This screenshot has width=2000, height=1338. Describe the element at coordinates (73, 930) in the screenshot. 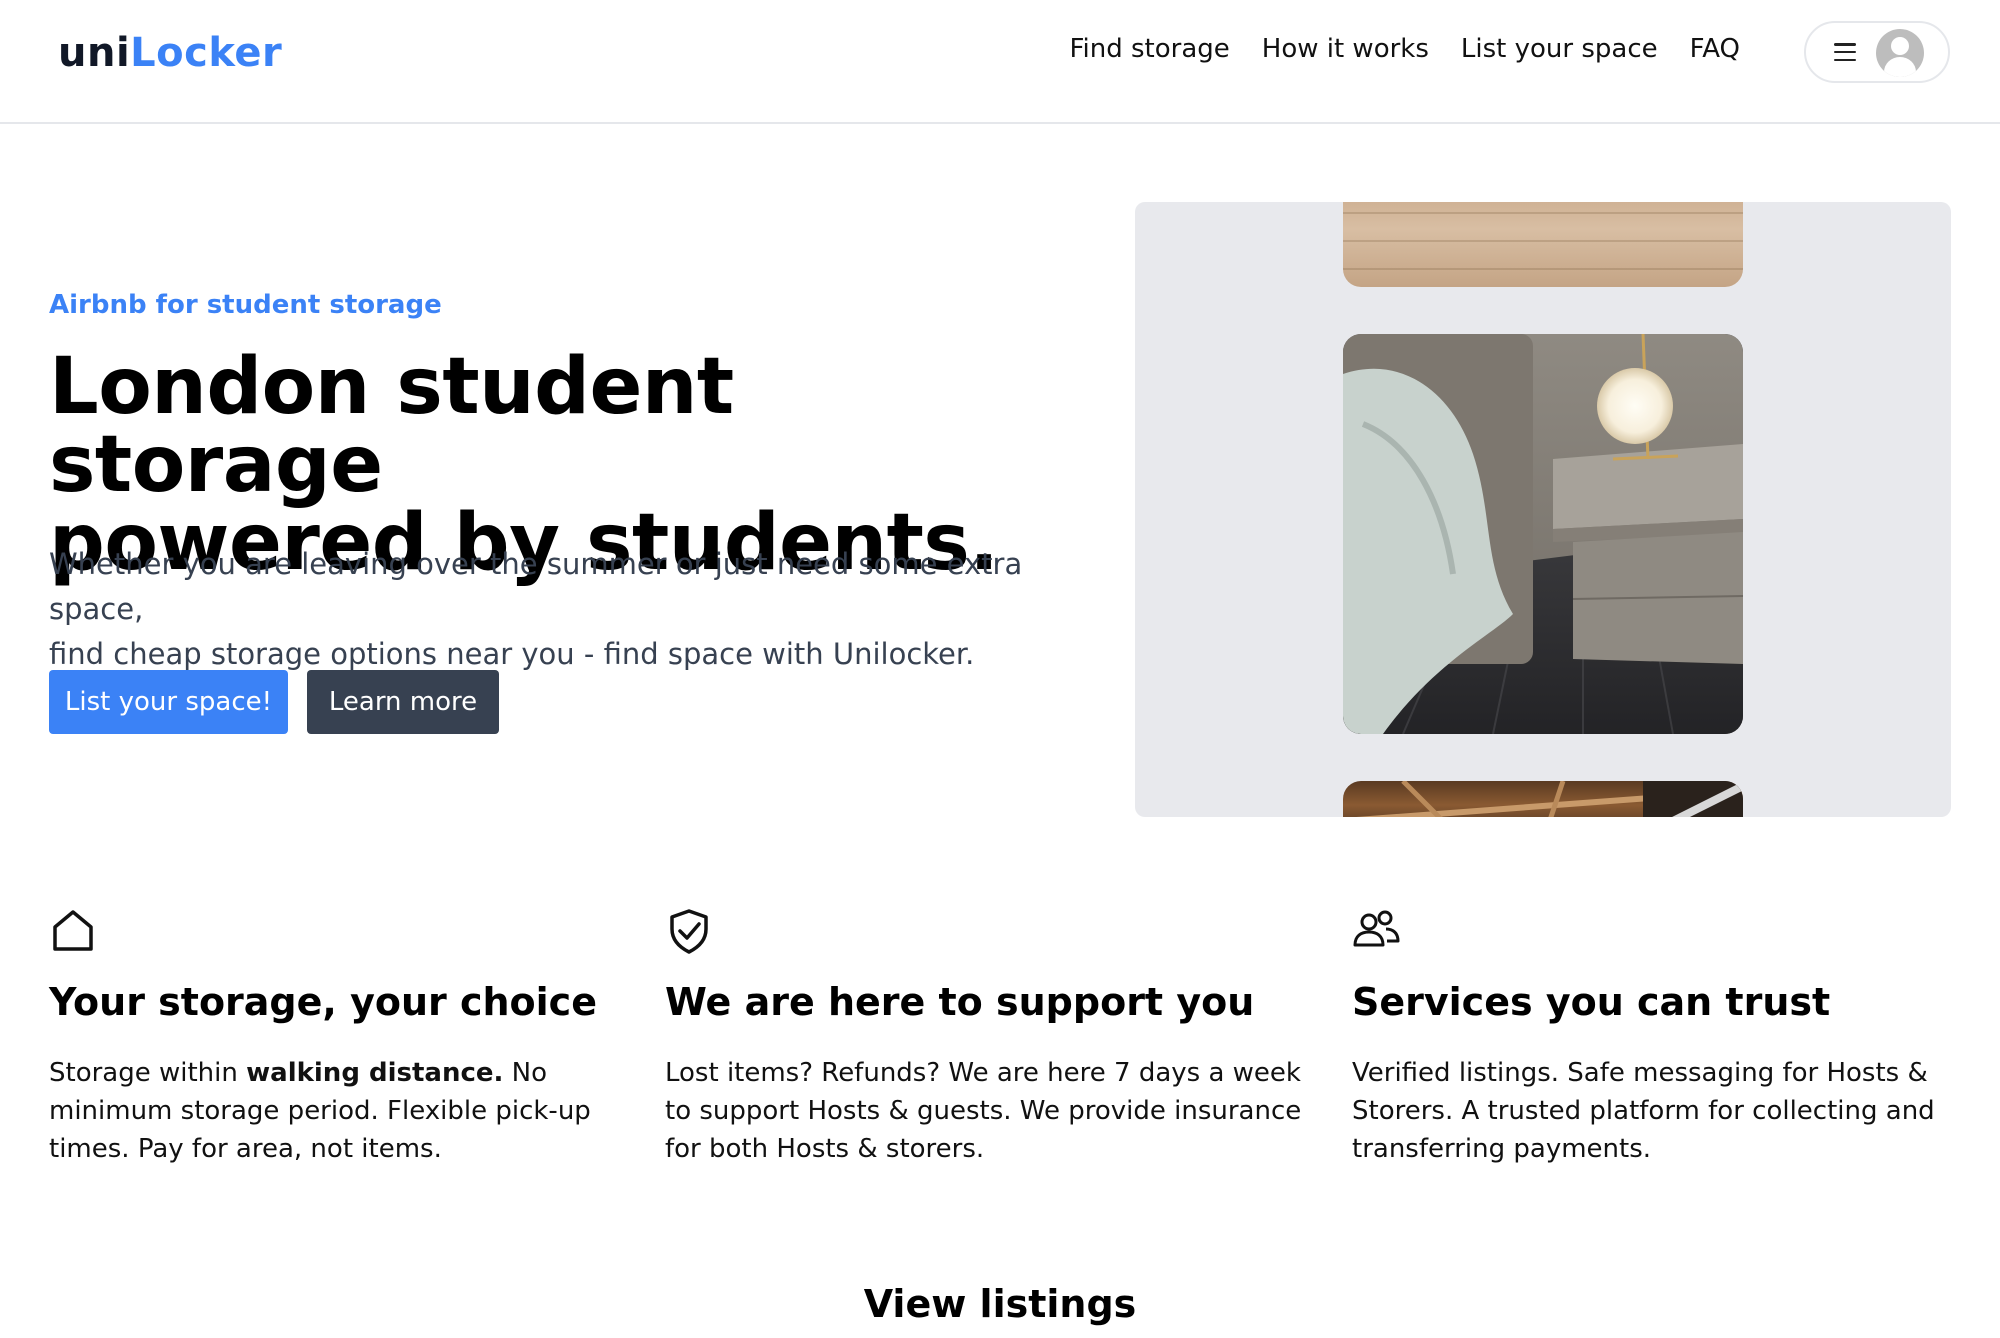

I see `home-icon` at that location.